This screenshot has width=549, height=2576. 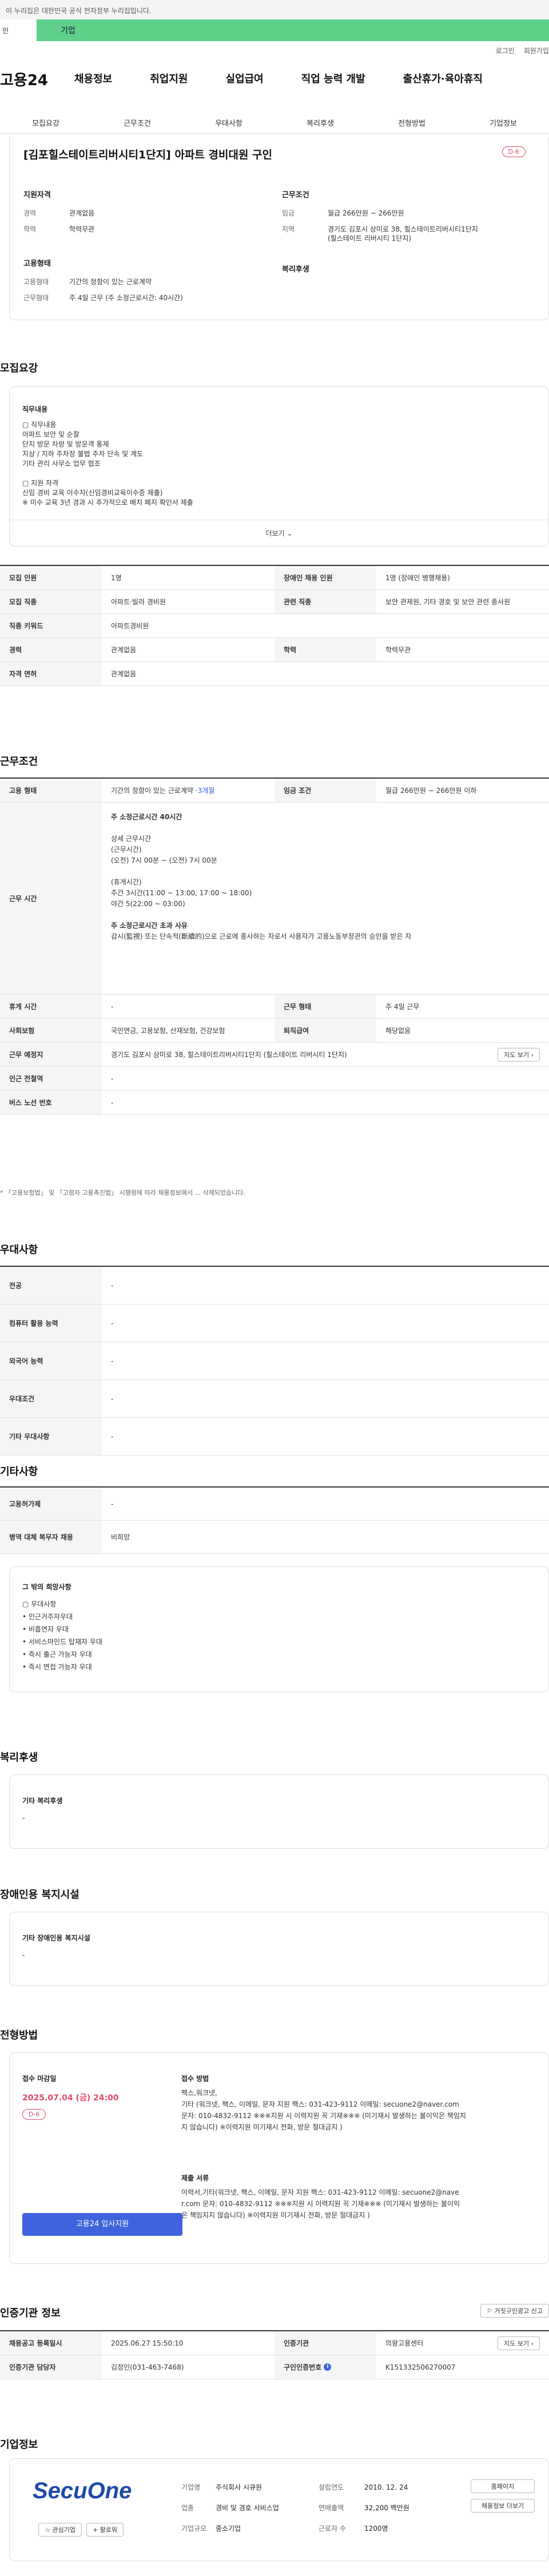 What do you see at coordinates (245, 78) in the screenshot?
I see `gnb-item: 실업급여` at bounding box center [245, 78].